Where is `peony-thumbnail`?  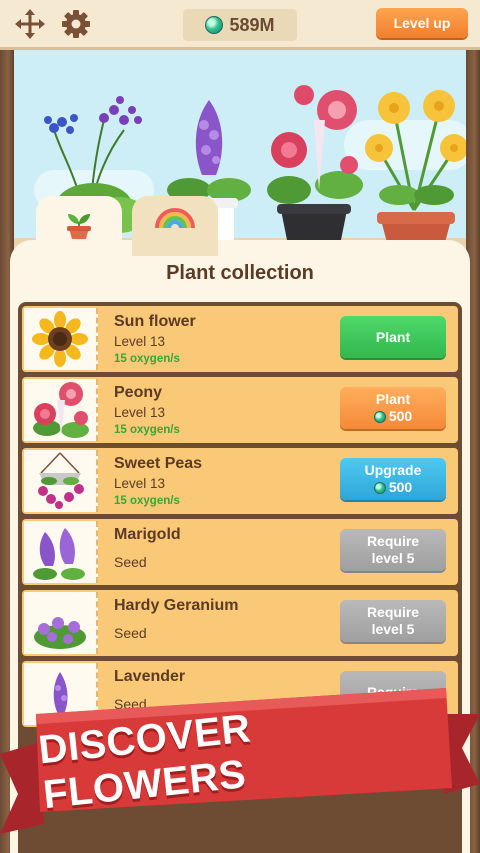
peony-thumbnail is located at coordinates (61, 410).